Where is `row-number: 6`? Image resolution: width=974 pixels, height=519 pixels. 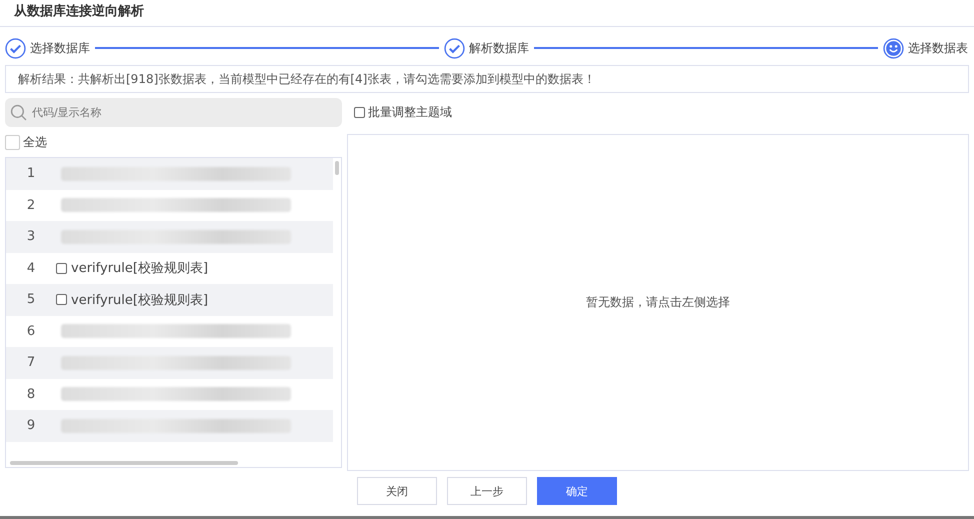
row-number: 6 is located at coordinates (31, 331).